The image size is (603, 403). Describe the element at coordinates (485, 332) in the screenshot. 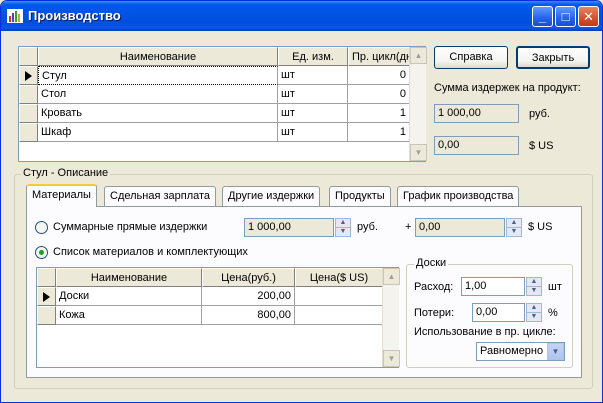

I see `usage-label: Использование в пр. цикле:` at that location.